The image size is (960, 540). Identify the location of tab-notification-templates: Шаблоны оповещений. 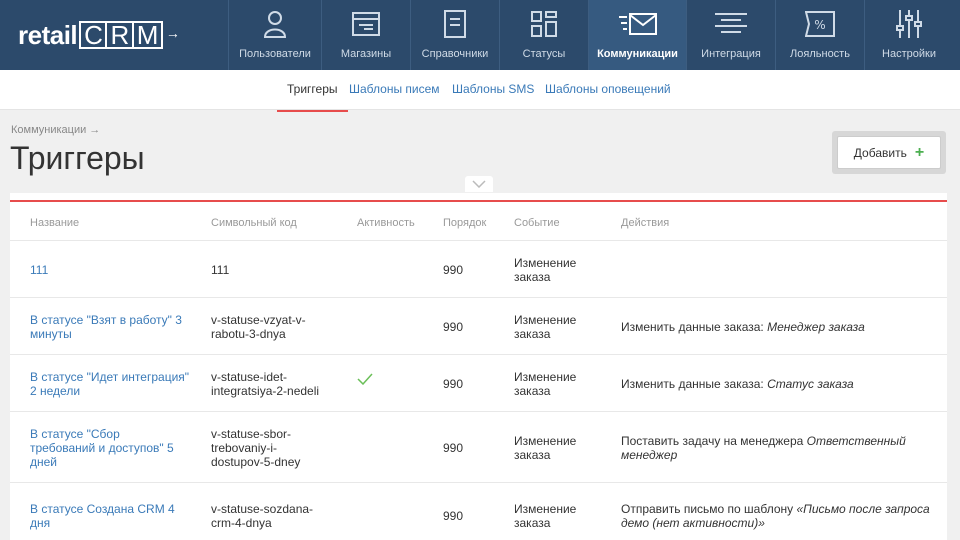
(608, 89).